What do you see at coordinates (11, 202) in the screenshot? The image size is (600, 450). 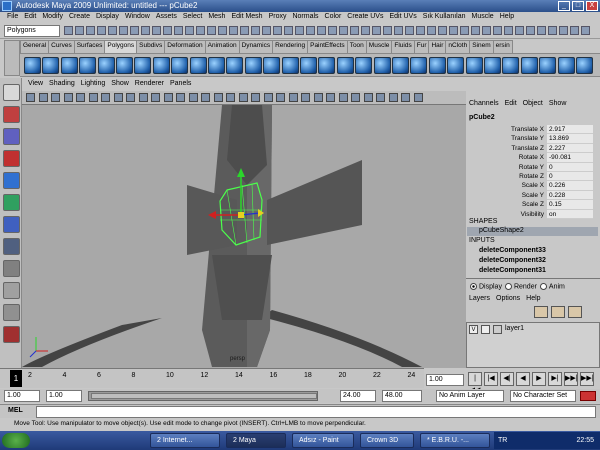 I see `scale-tool-icon` at bounding box center [11, 202].